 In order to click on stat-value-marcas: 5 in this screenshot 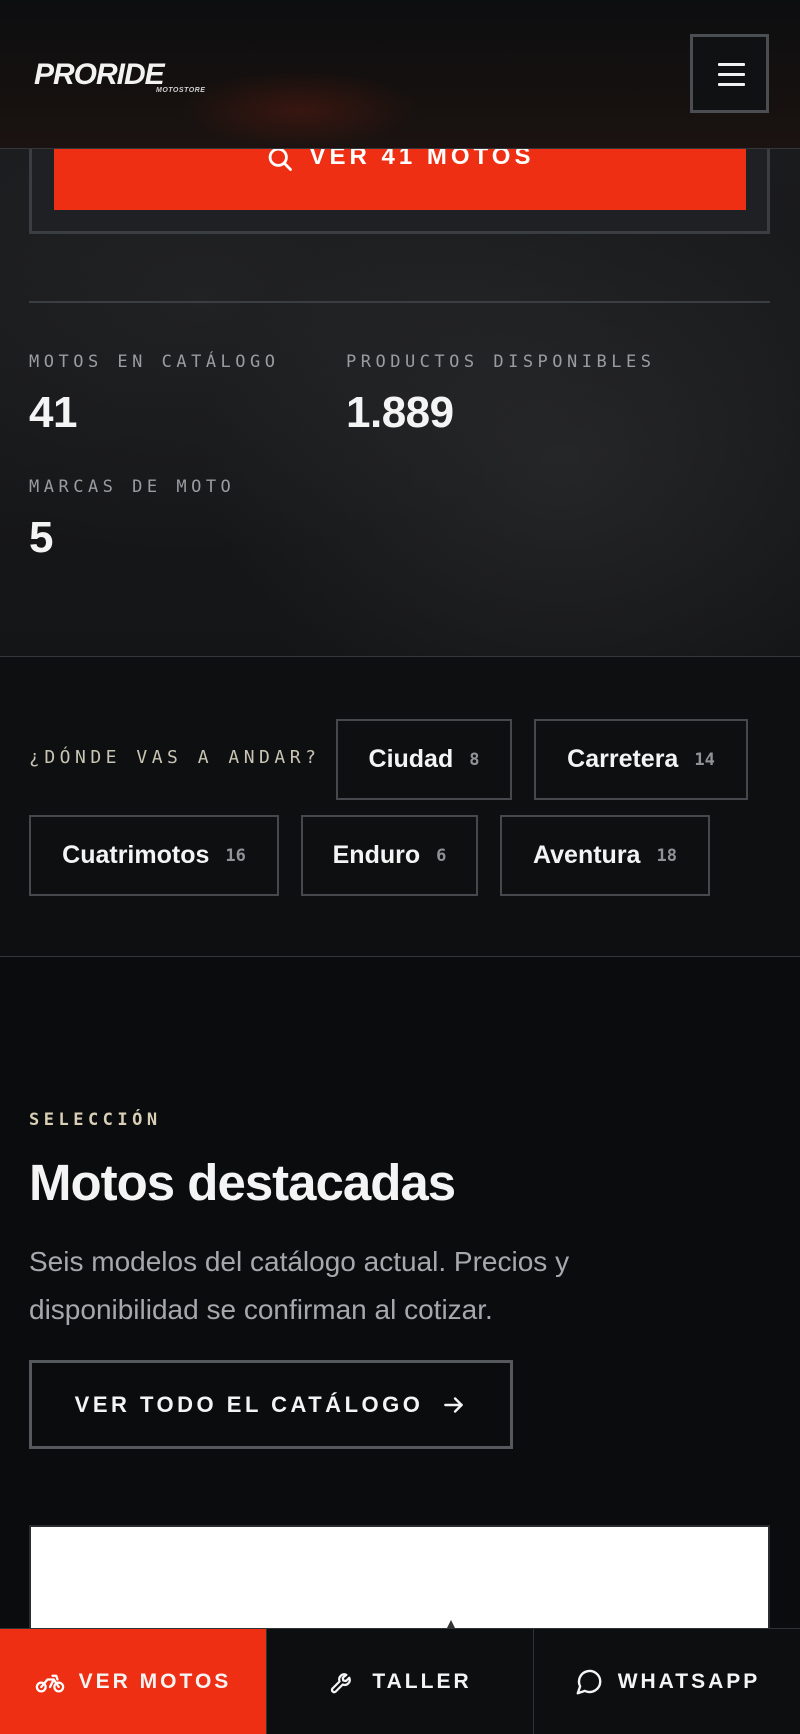, I will do `click(41, 537)`.